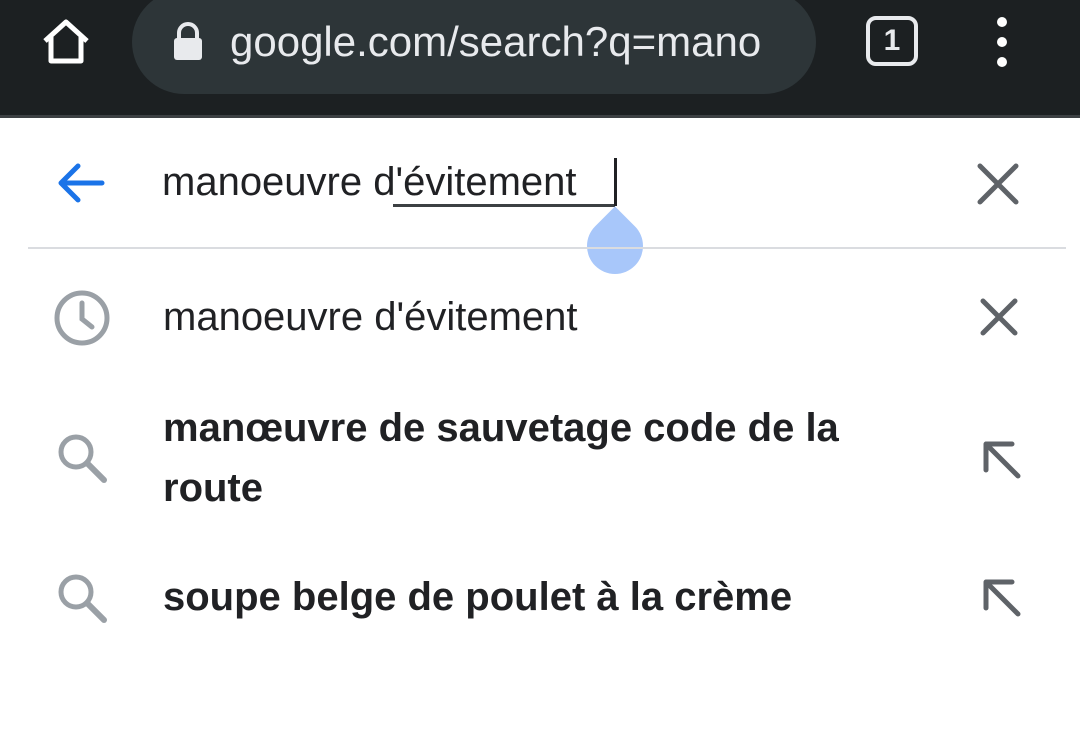  Describe the element at coordinates (478, 597) in the screenshot. I see `suggestion-text: soupe belge de poulet à la crème` at that location.